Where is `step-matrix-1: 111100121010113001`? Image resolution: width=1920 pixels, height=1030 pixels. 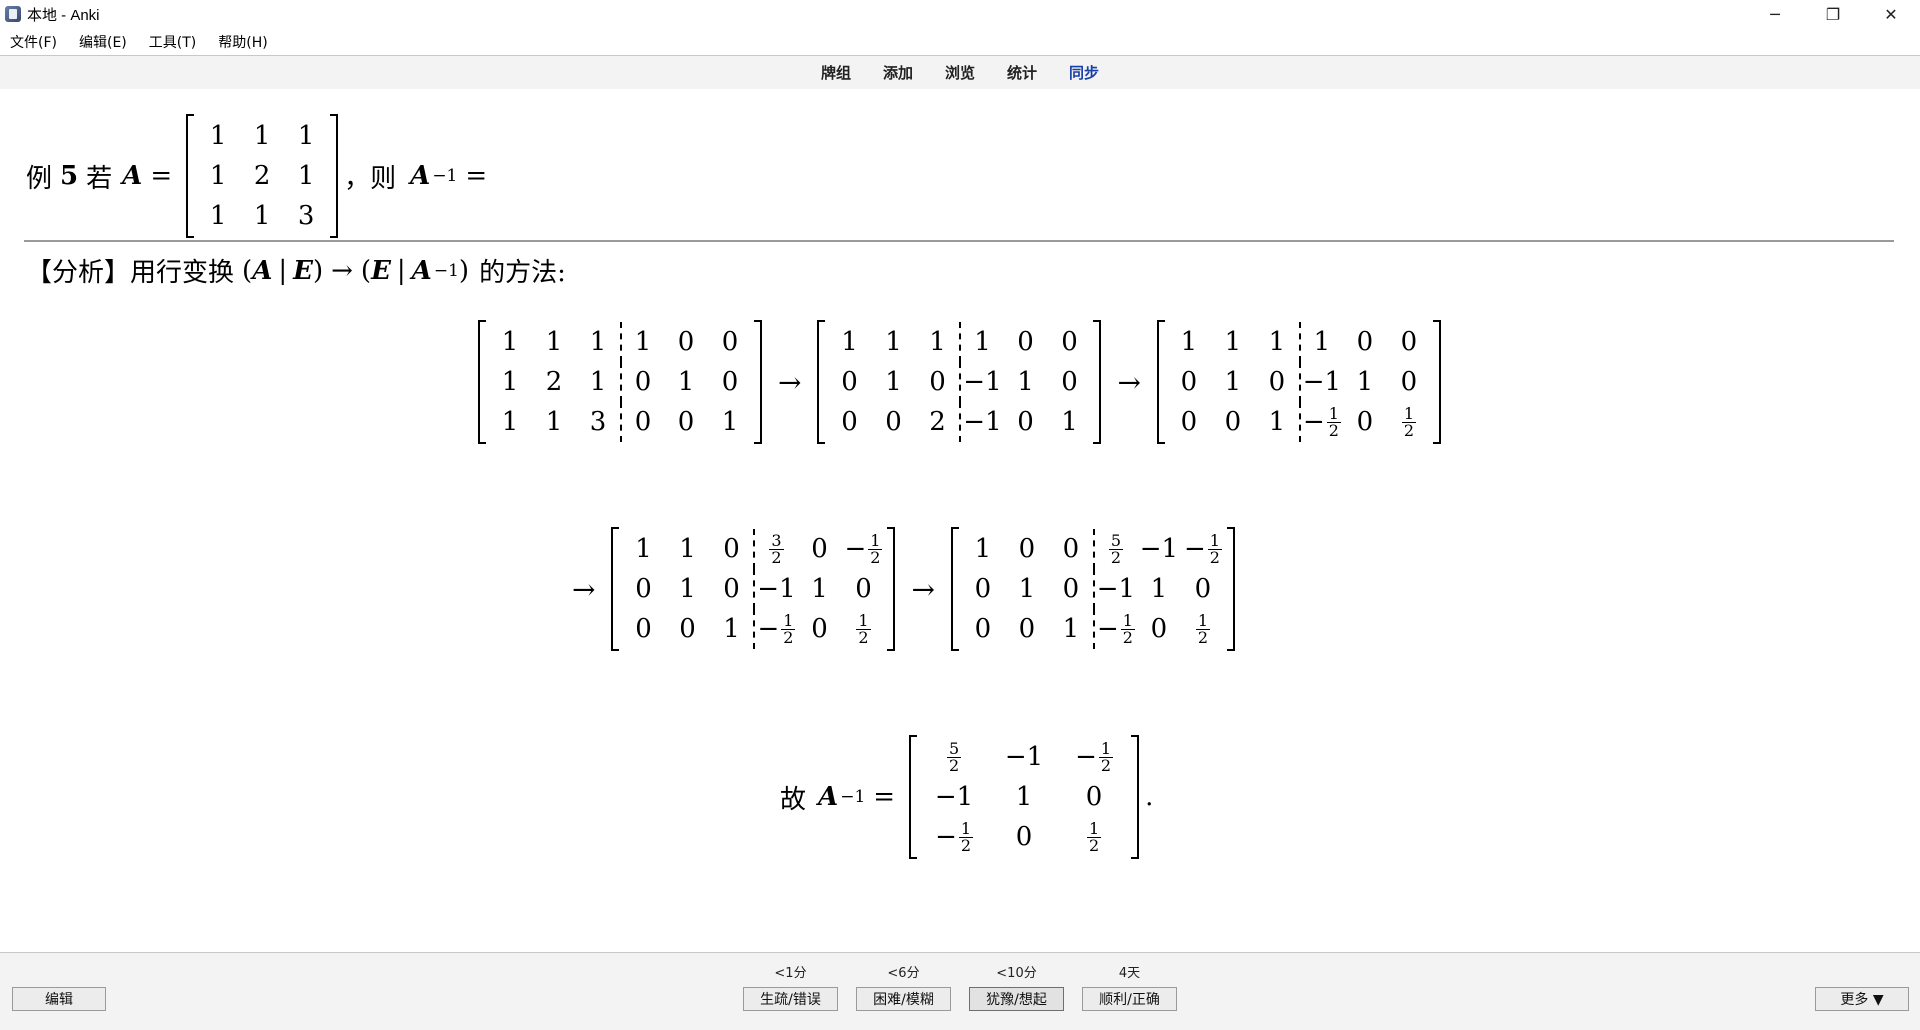 step-matrix-1: 111100121010113001 is located at coordinates (620, 382).